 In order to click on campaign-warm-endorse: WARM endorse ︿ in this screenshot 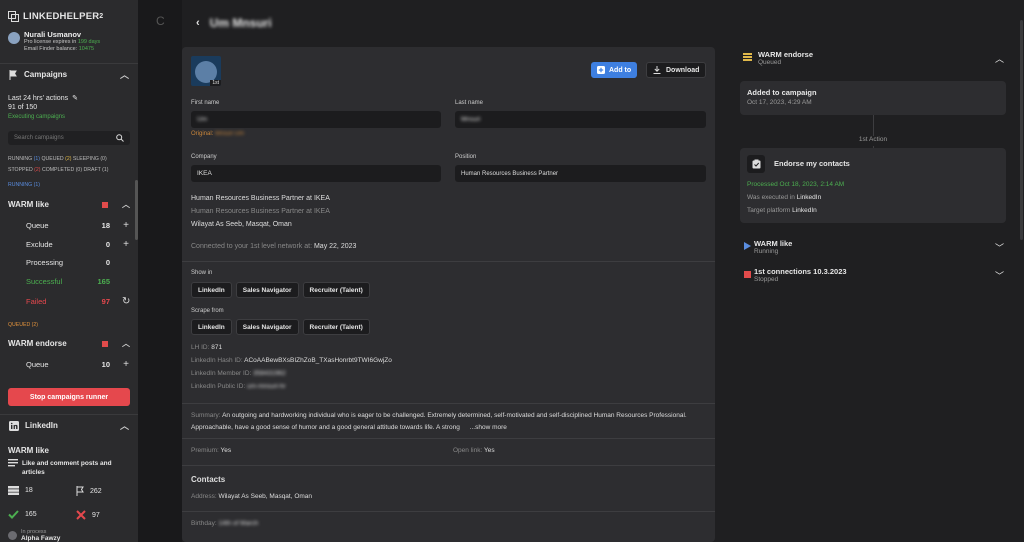, I will do `click(69, 343)`.